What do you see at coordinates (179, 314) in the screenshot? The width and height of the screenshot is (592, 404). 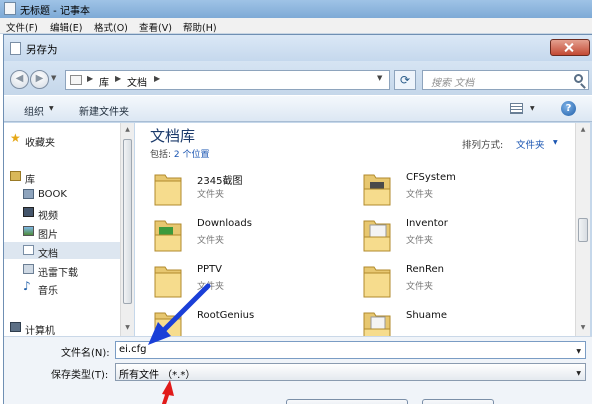 I see `blue-arrow-icon` at bounding box center [179, 314].